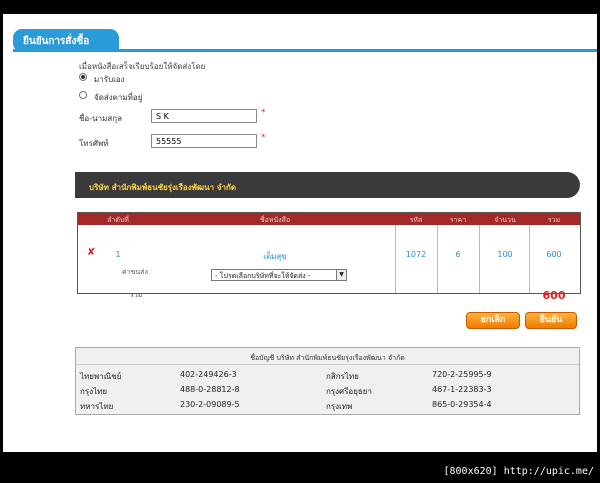  Describe the element at coordinates (416, 220) in the screenshot. I see `col-code: รหัส` at that location.